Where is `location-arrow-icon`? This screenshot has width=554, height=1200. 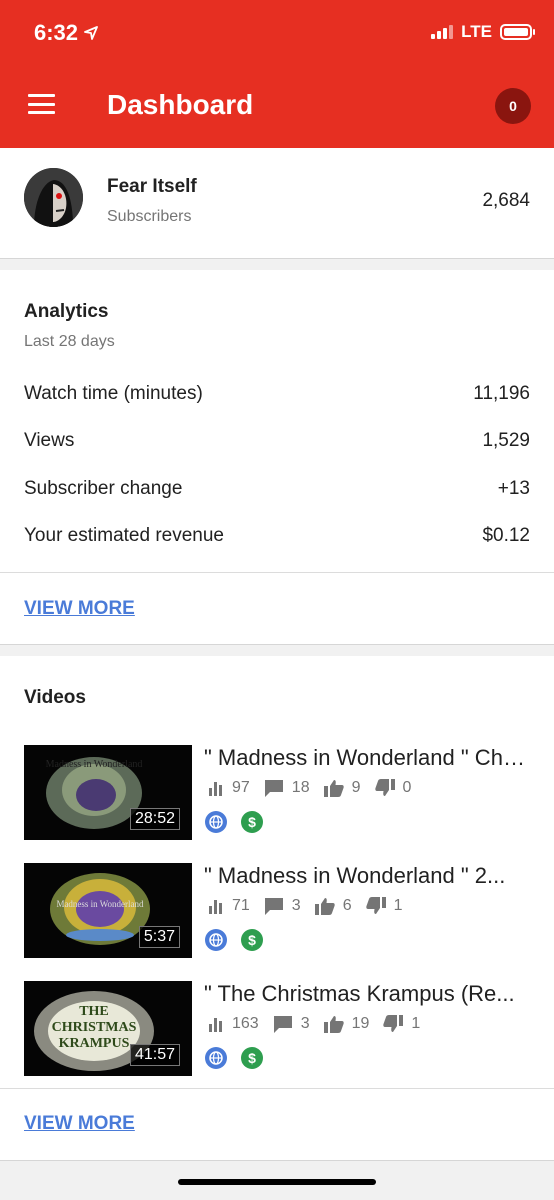 location-arrow-icon is located at coordinates (91, 33).